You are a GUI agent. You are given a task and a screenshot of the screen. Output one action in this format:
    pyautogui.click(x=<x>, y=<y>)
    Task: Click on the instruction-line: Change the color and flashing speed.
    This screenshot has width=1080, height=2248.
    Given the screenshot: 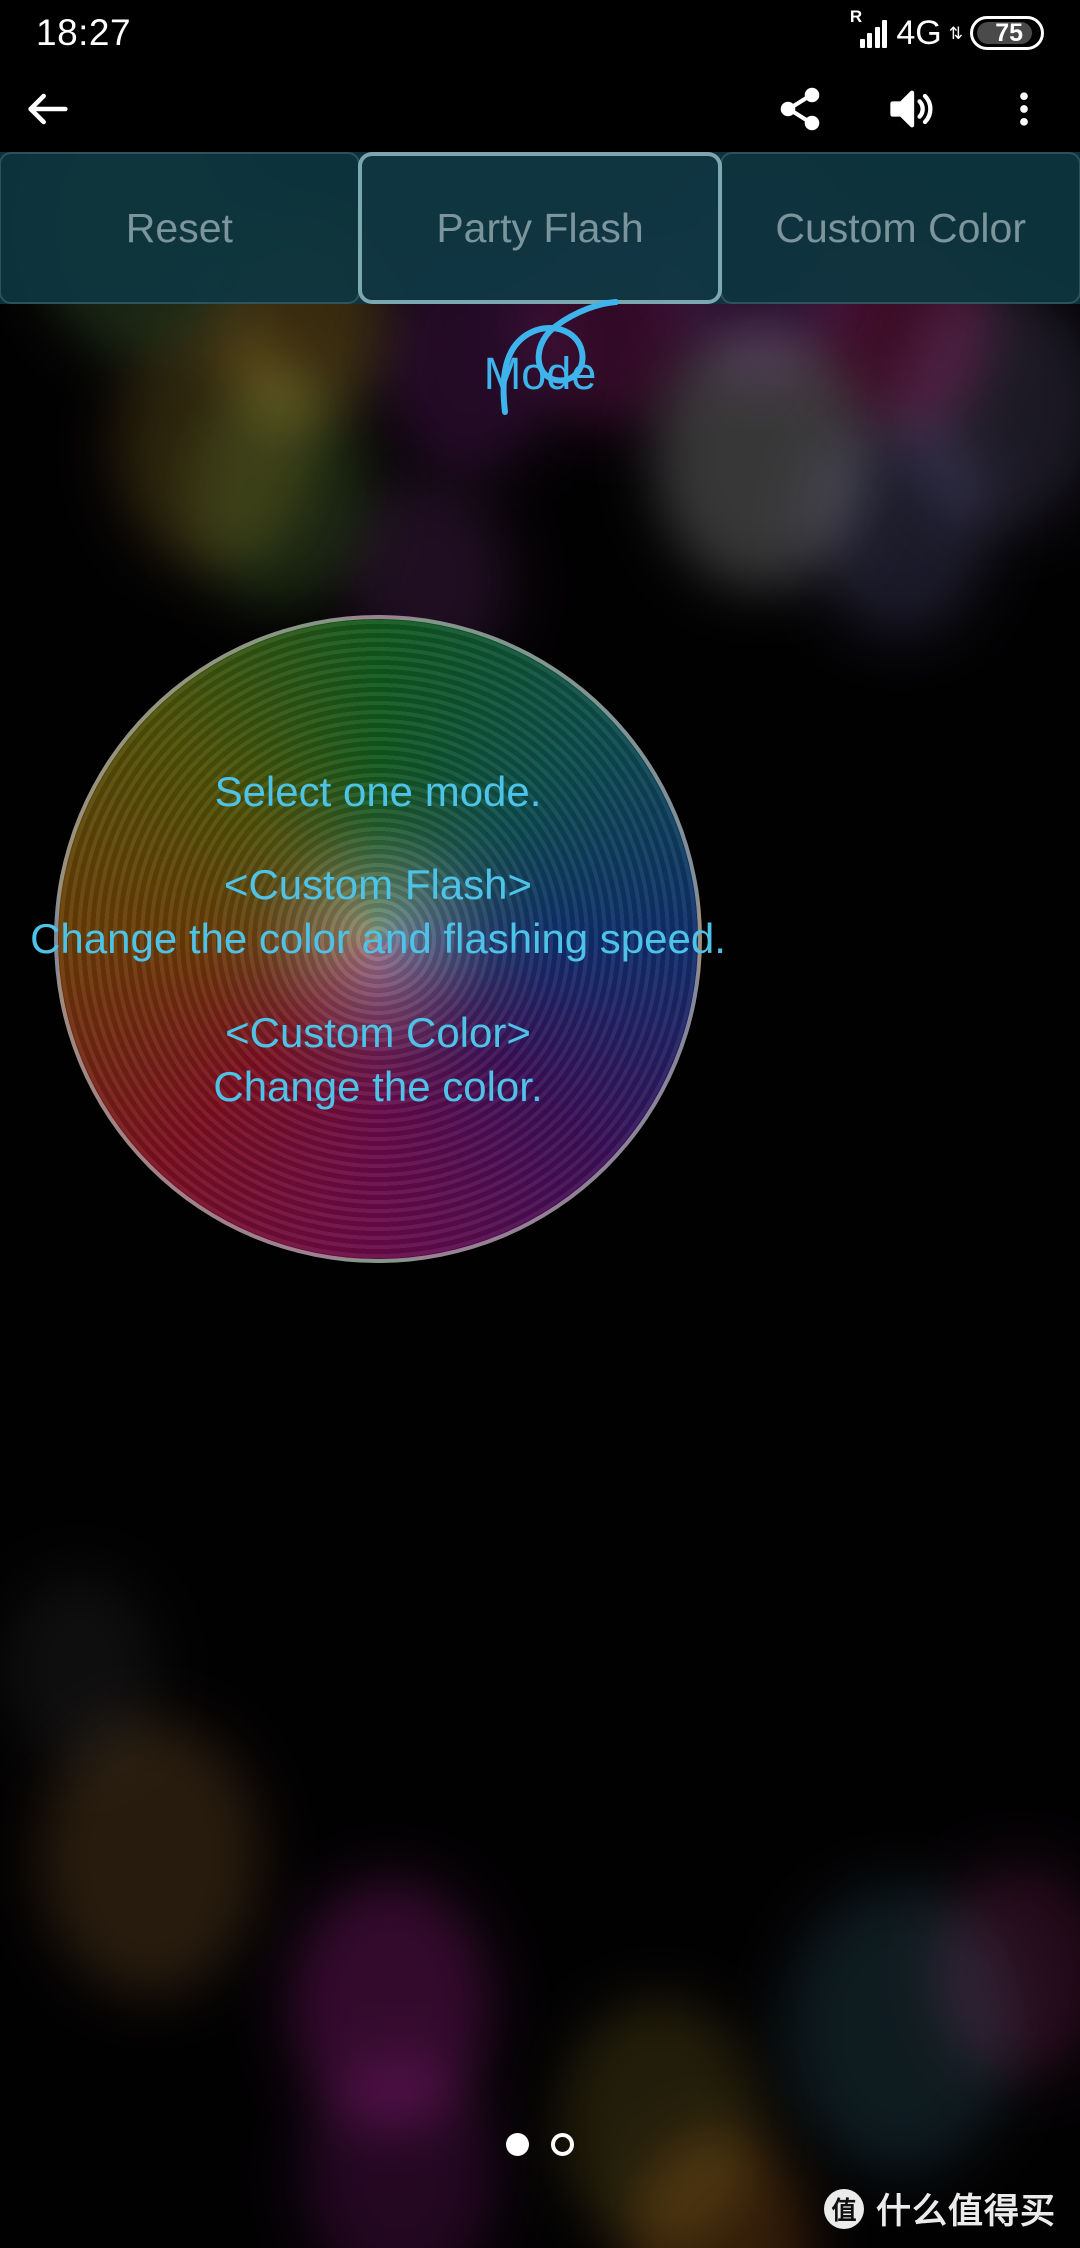 What is the action you would take?
    pyautogui.click(x=378, y=939)
    